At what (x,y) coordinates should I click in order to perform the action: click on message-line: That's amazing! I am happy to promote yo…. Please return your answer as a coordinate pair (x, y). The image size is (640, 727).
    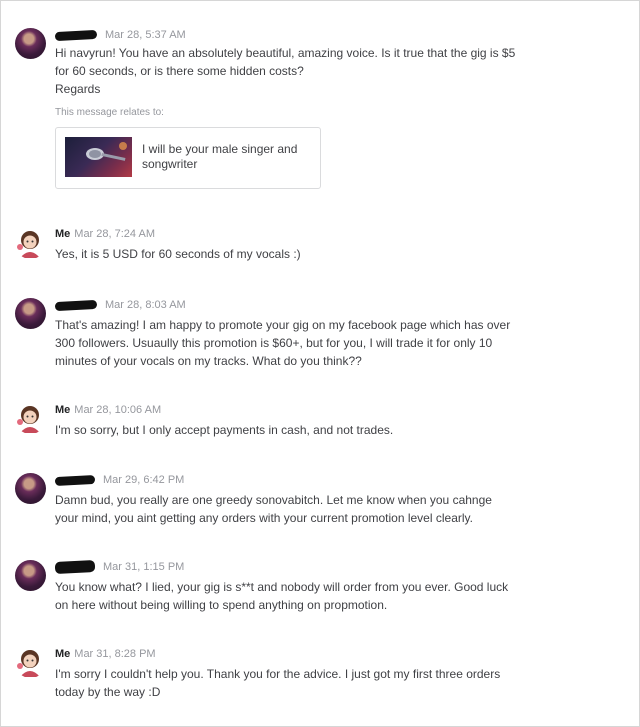
    Looking at the image, I should click on (283, 325).